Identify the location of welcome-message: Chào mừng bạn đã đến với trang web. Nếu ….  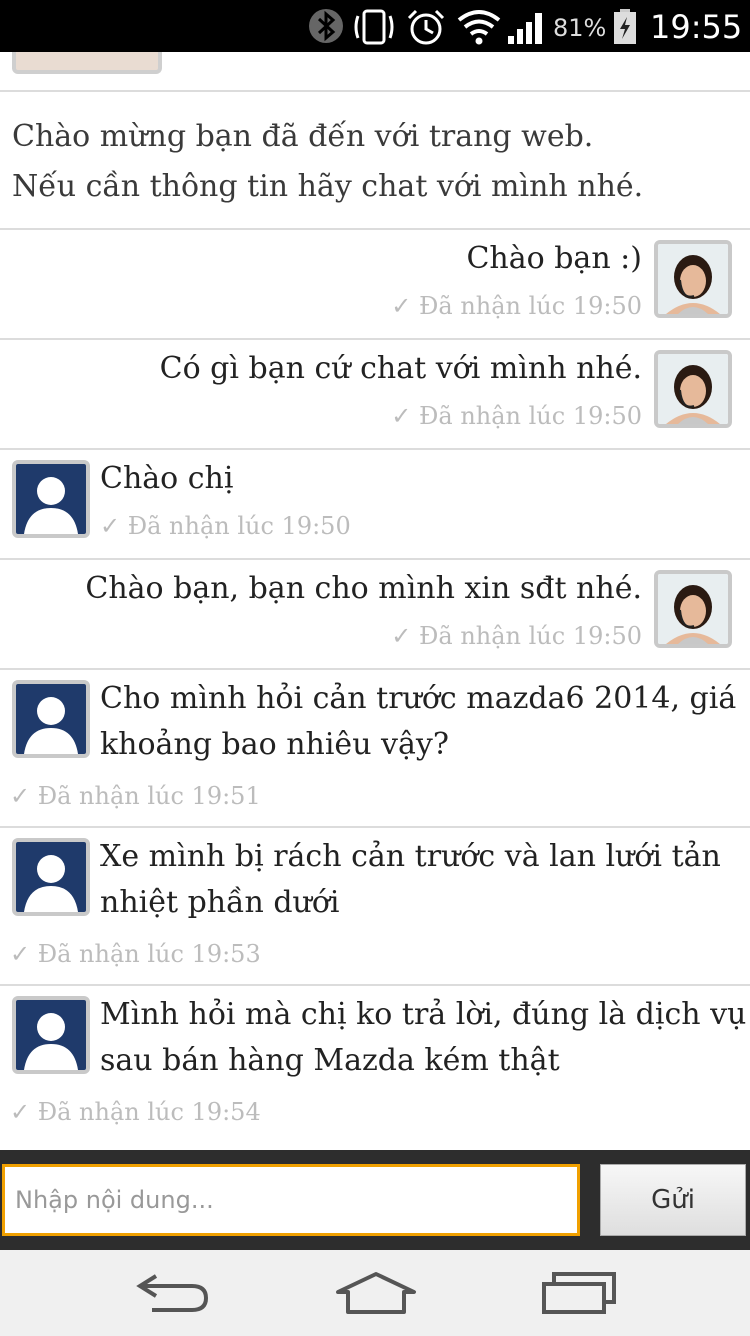
(375, 160).